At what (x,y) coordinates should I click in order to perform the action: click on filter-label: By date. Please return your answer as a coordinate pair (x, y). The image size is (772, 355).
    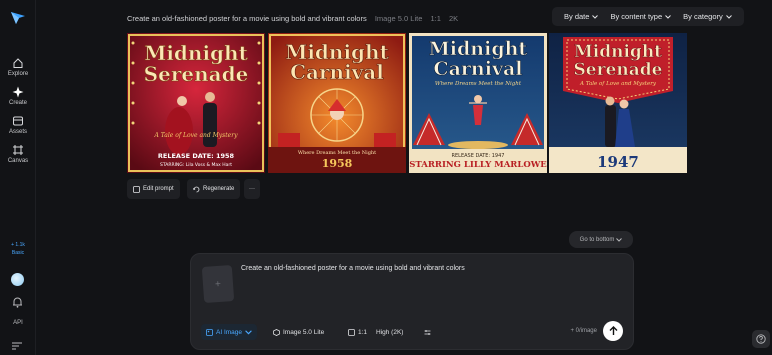
    Looking at the image, I should click on (577, 16).